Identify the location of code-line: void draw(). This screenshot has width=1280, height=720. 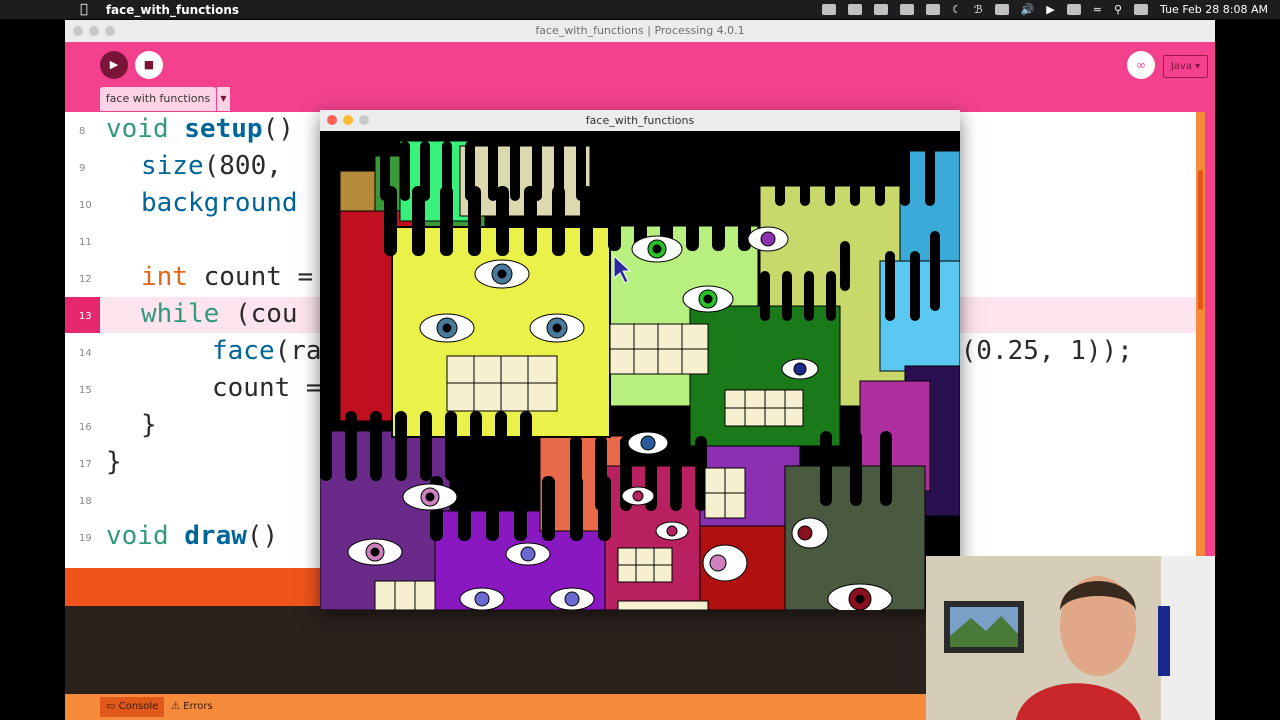
(192, 536).